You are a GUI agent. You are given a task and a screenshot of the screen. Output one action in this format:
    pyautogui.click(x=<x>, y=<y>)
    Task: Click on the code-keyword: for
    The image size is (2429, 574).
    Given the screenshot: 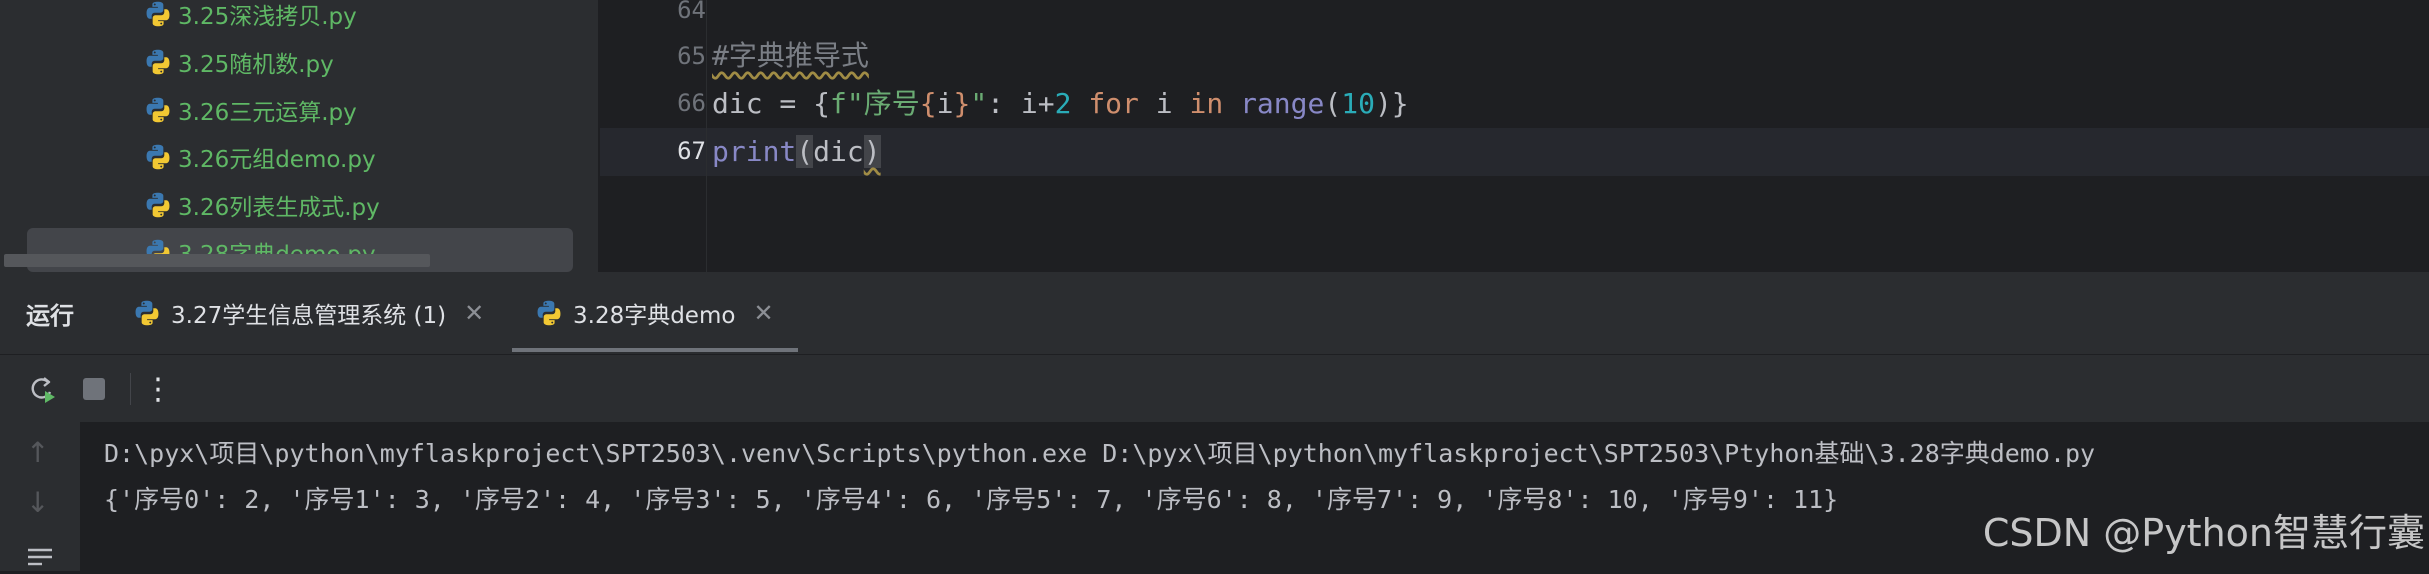 What is the action you would take?
    pyautogui.click(x=1113, y=103)
    